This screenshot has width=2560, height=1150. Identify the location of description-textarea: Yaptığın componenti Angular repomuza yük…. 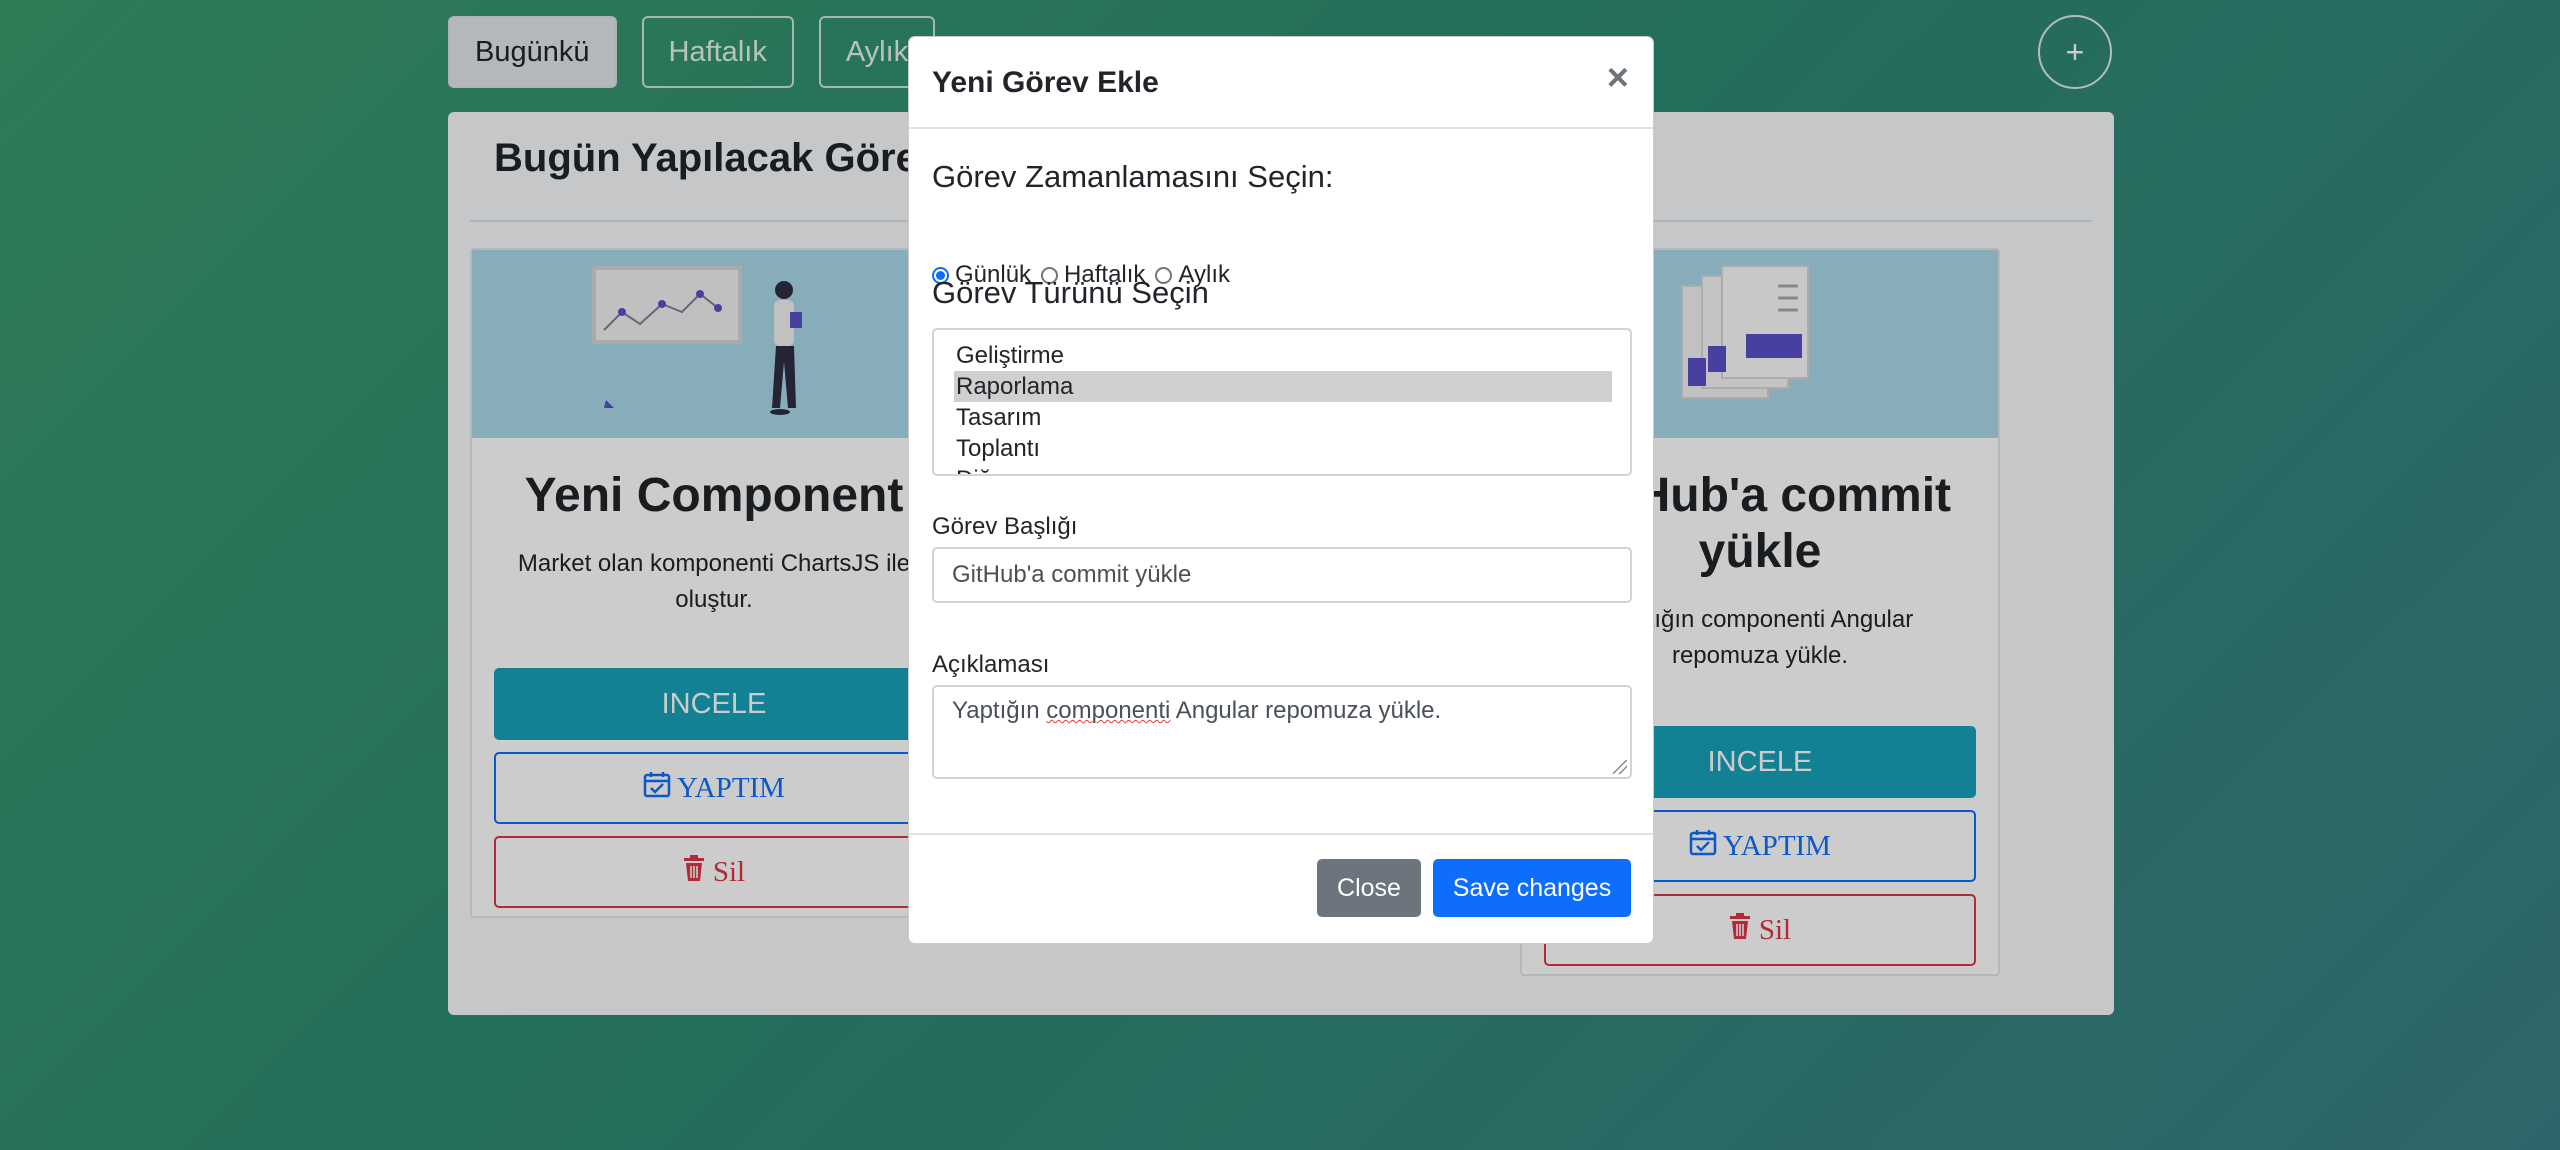
(1282, 732).